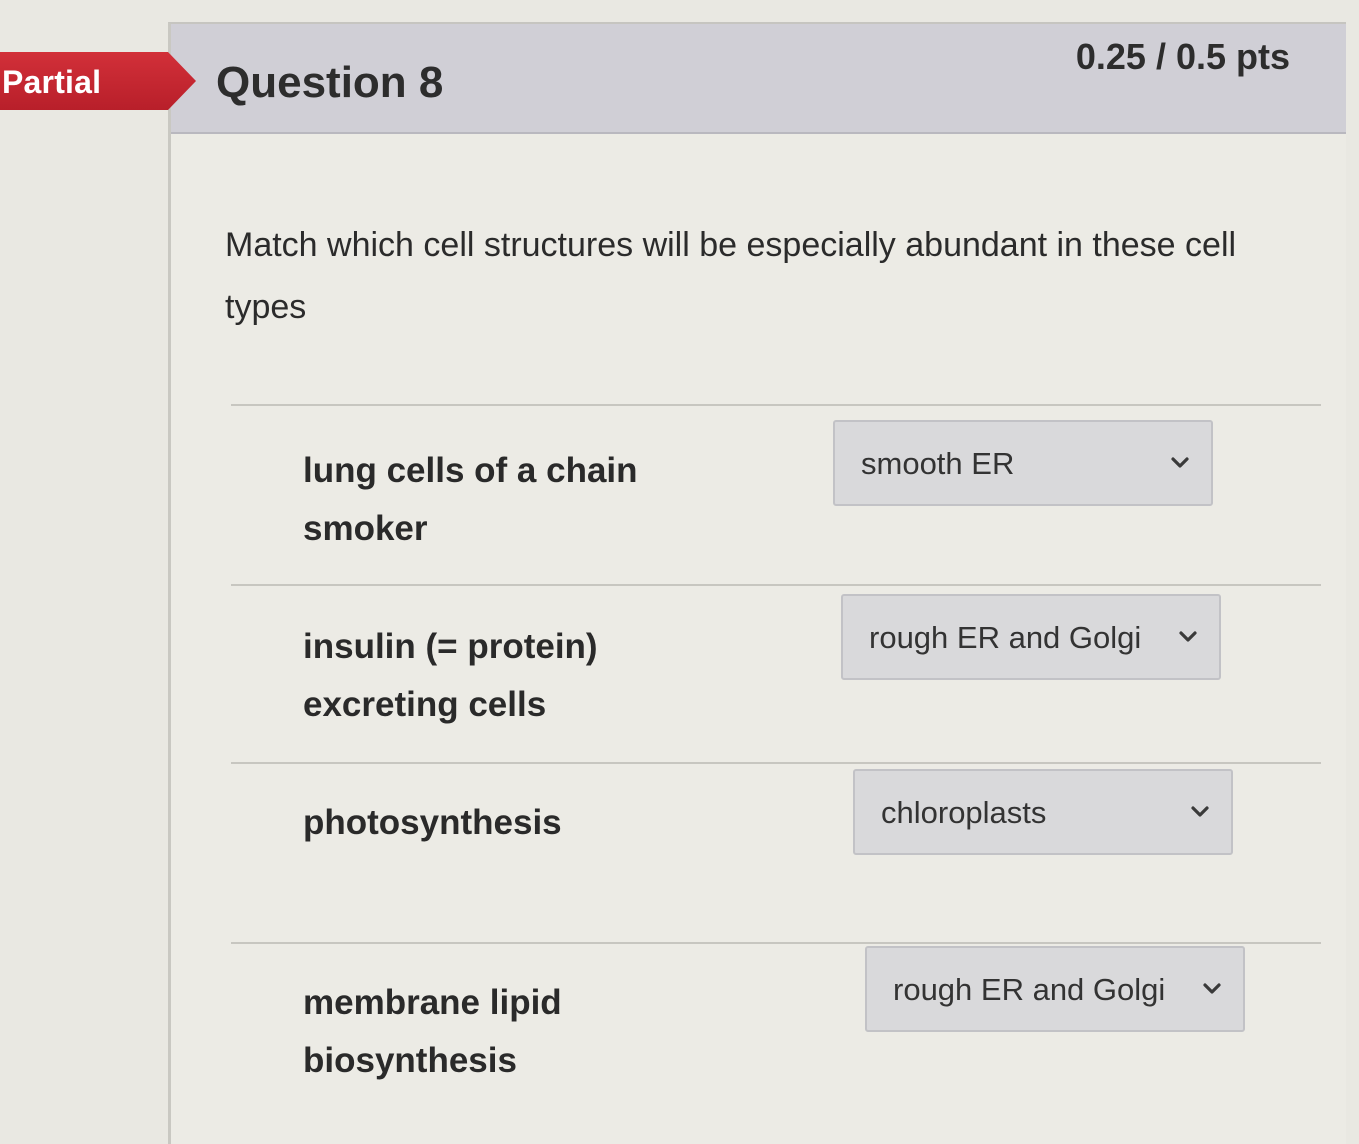  I want to click on match-label-2: insulin (= protein) excreting cells, so click(450, 675).